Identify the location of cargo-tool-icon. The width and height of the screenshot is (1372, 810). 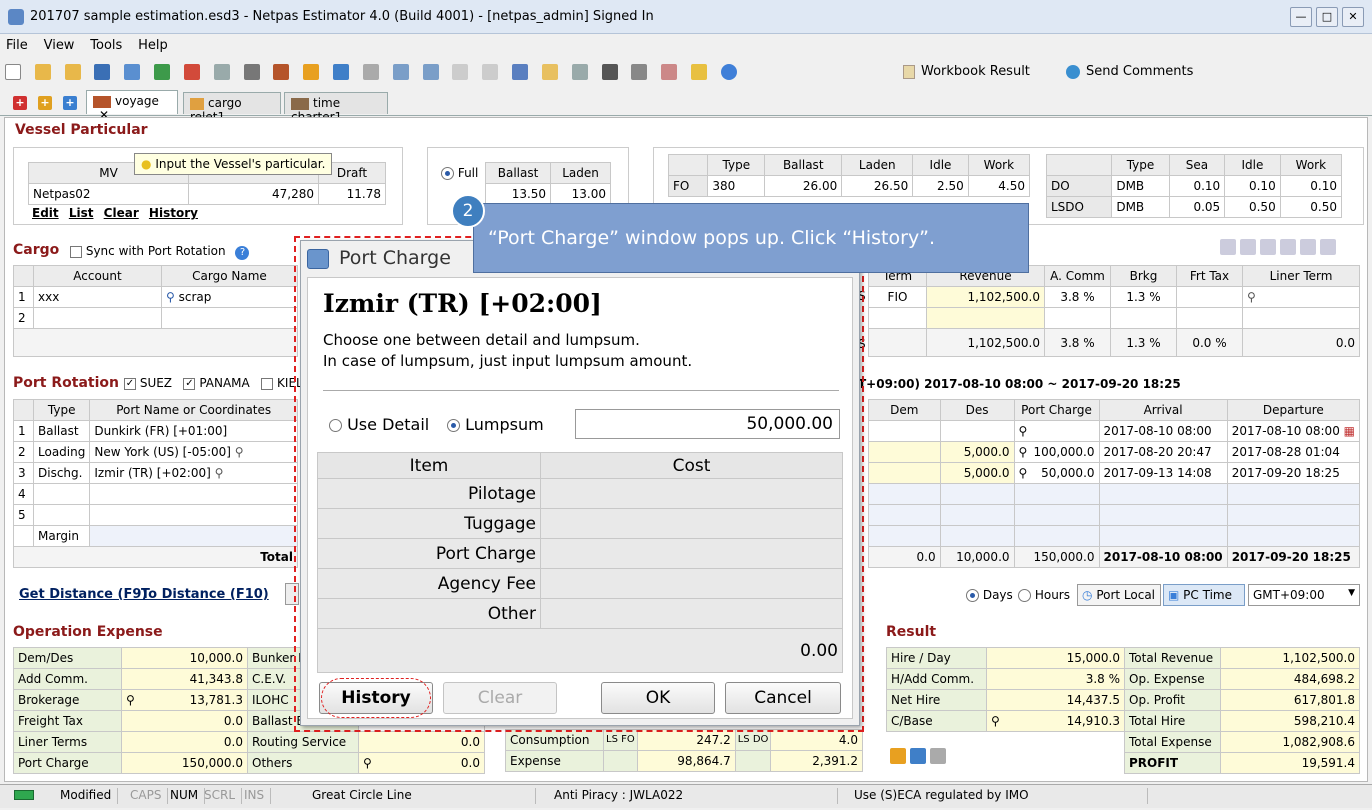
(1228, 247).